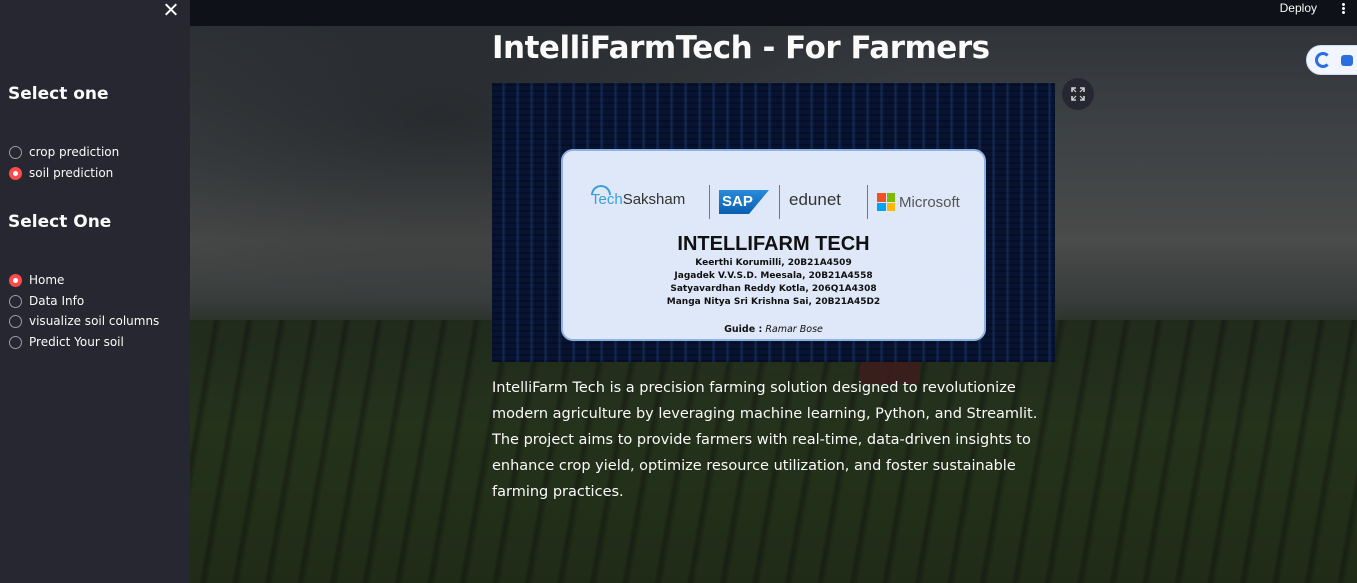 The width and height of the screenshot is (1357, 583). Describe the element at coordinates (794, 329) in the screenshot. I see `guide-name: Ramar Bose` at that location.